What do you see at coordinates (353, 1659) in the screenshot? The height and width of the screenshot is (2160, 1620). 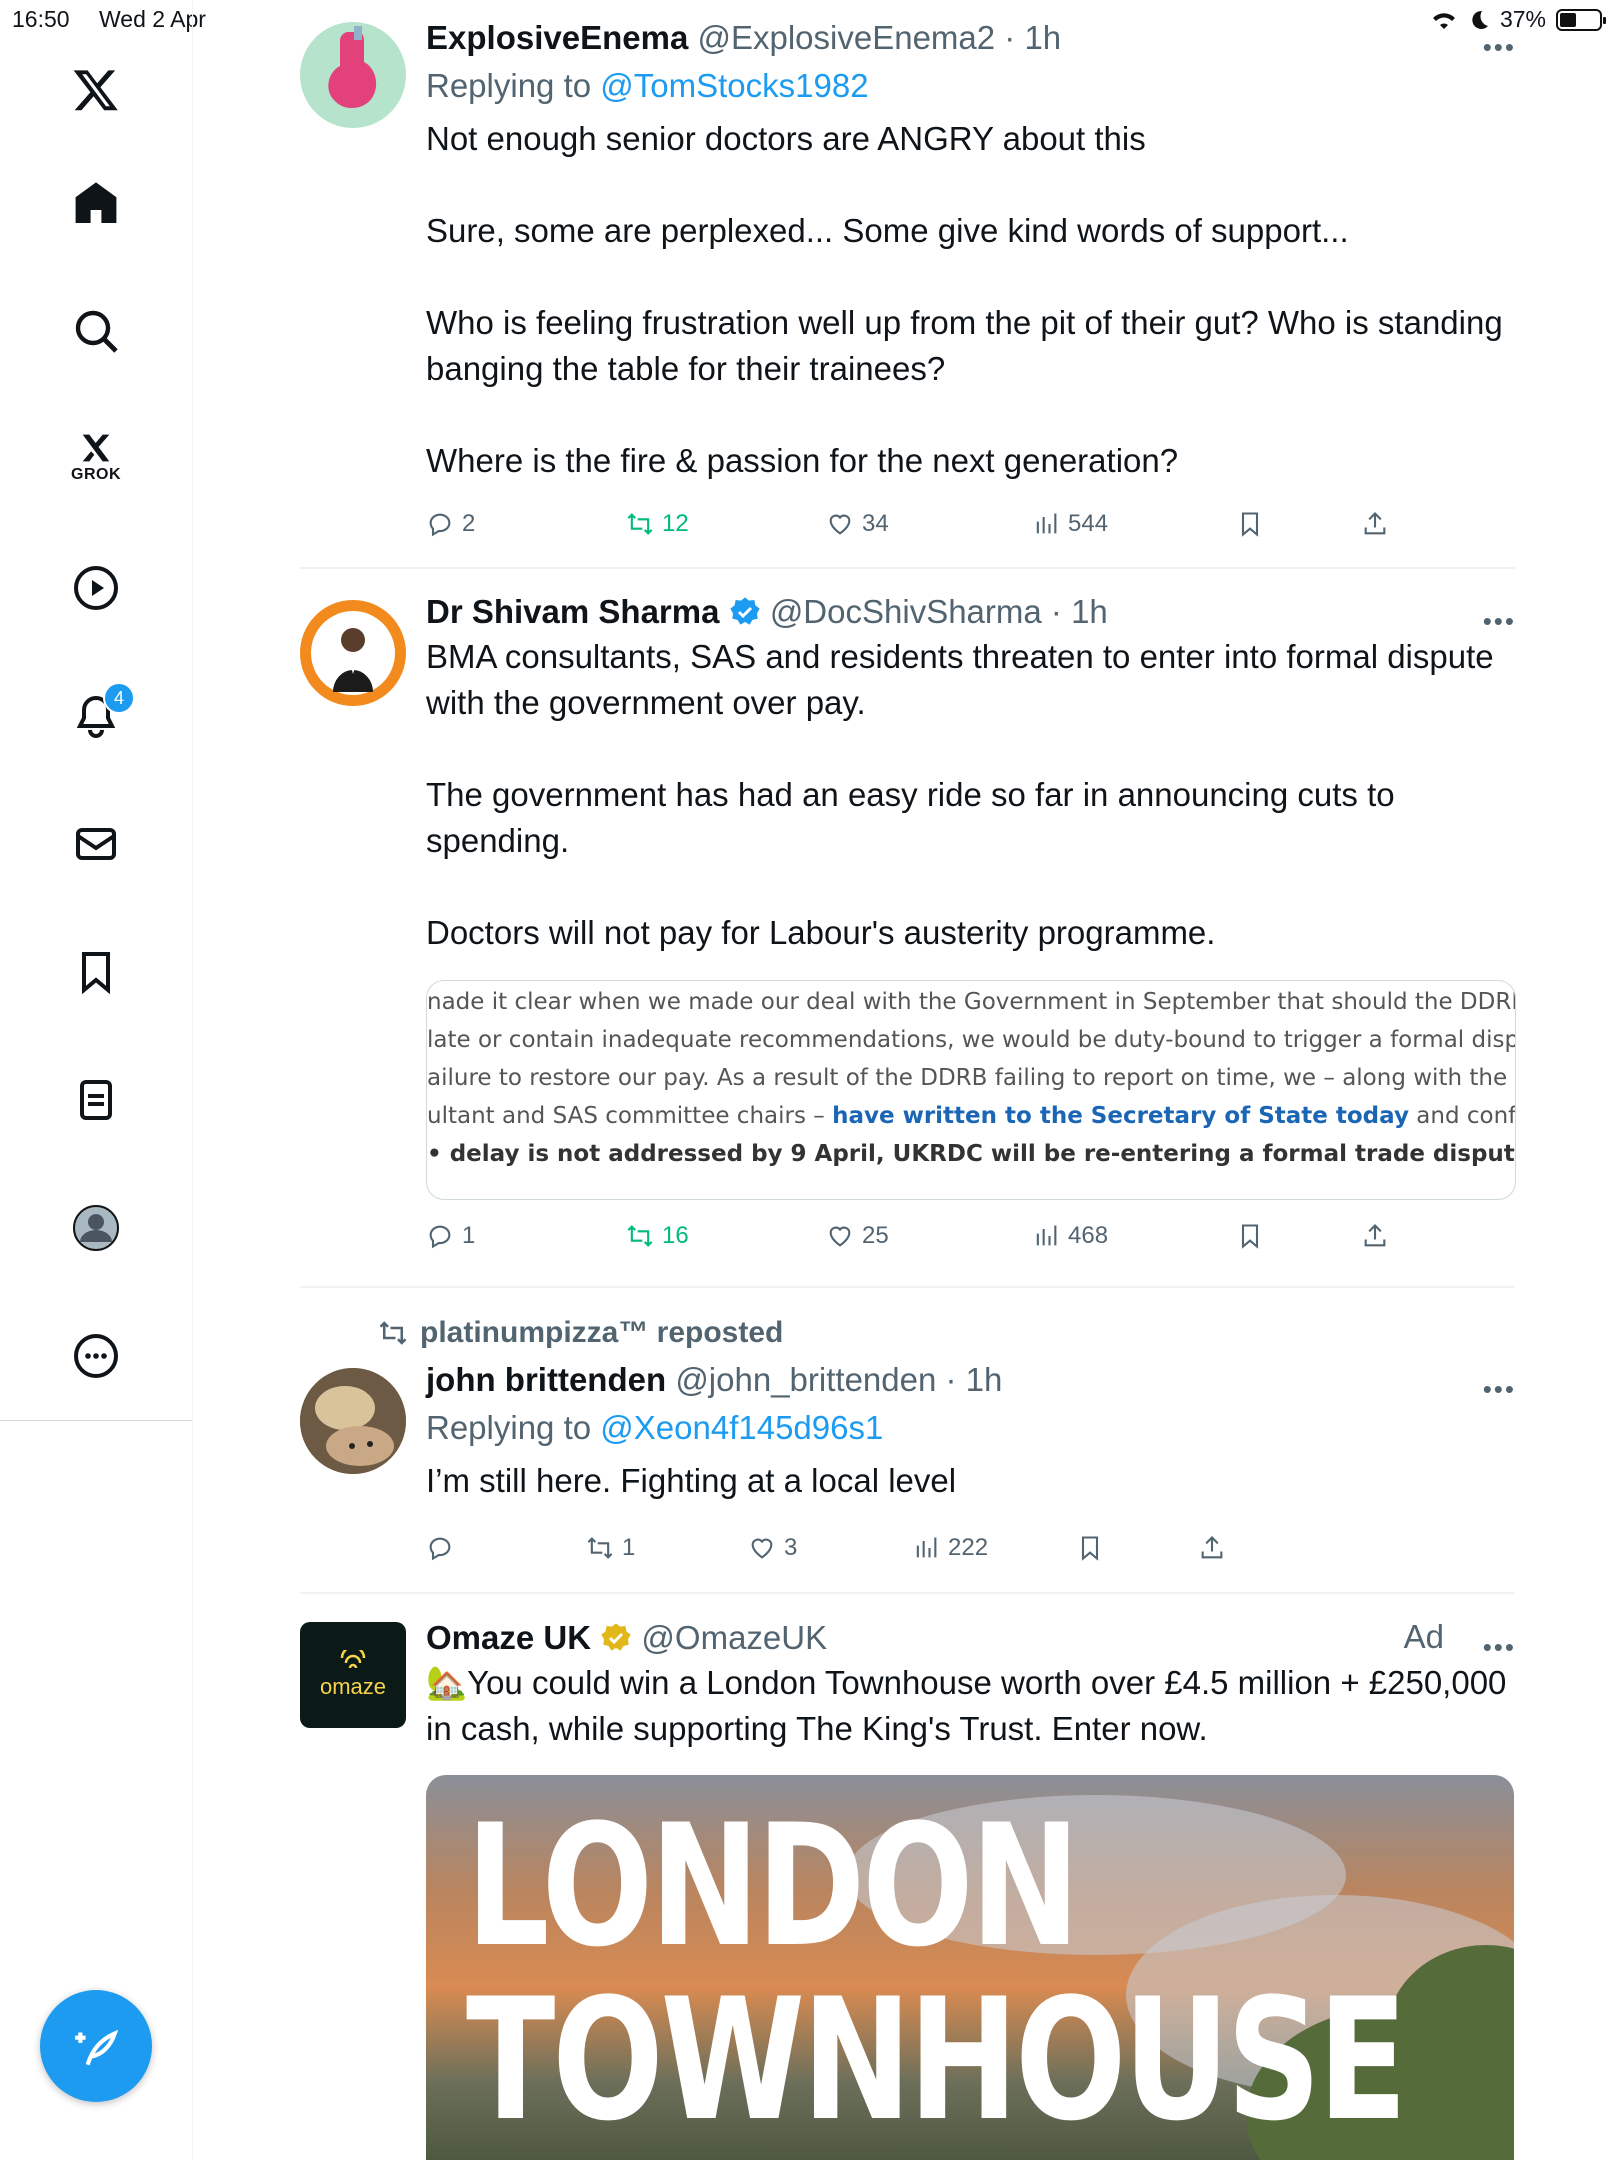 I see `omaze-logo-icon` at bounding box center [353, 1659].